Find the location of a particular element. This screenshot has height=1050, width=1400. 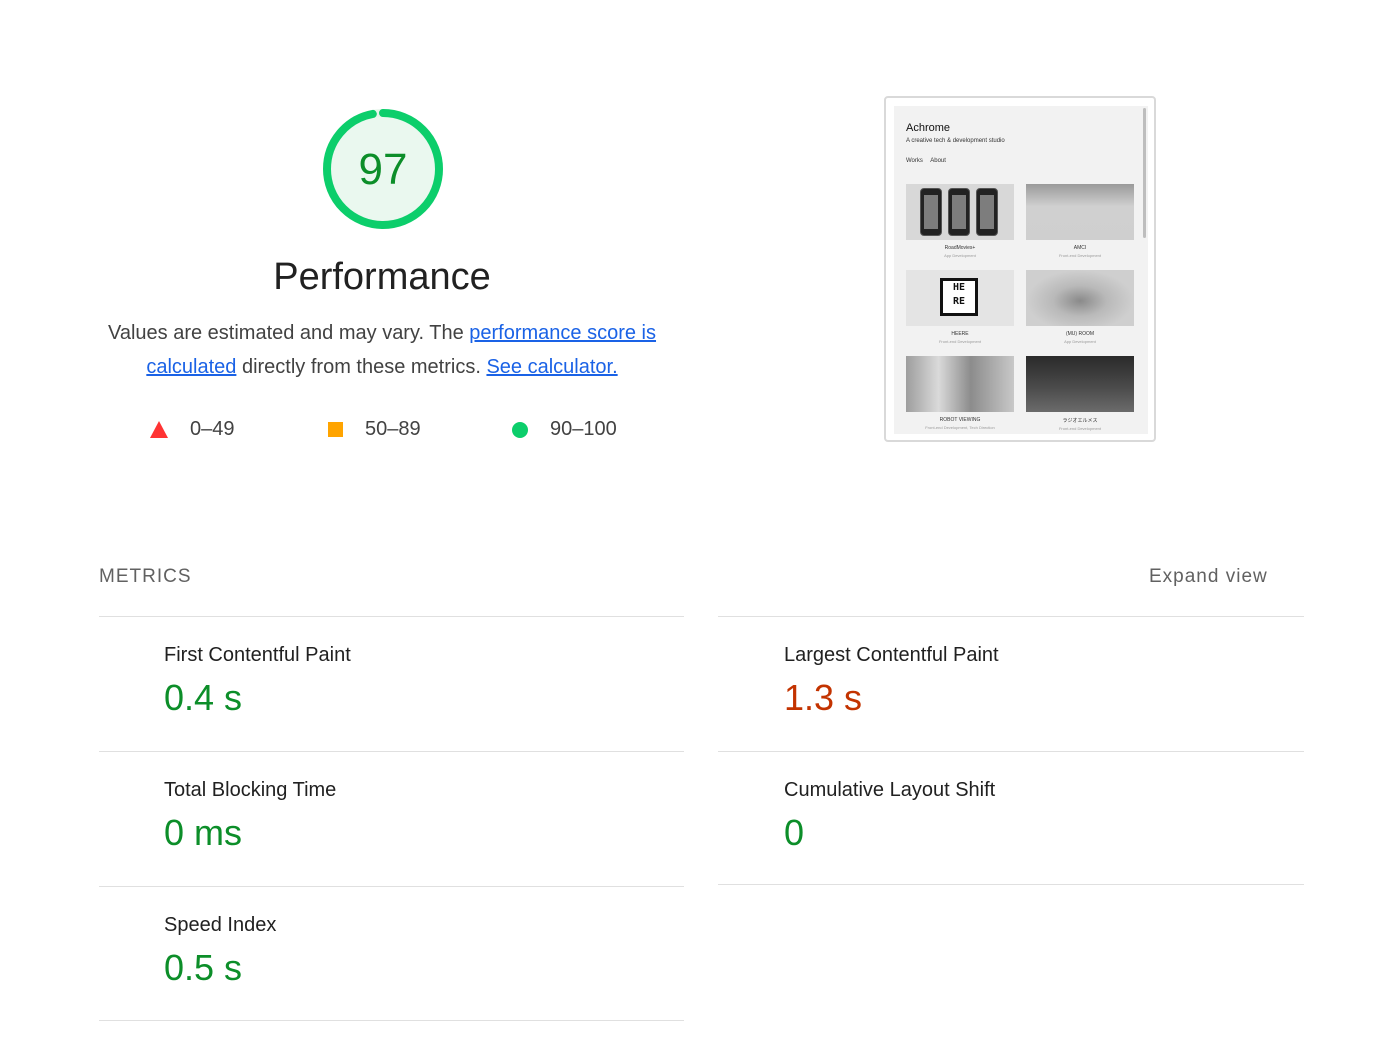

card-title: ROBOT VIEWING is located at coordinates (960, 420).